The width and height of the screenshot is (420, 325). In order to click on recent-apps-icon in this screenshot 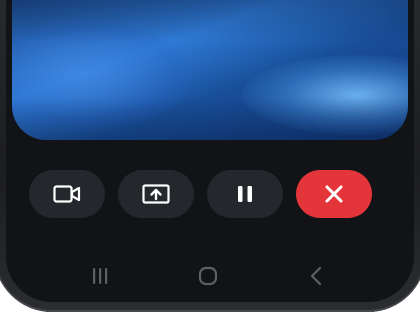, I will do `click(100, 276)`.